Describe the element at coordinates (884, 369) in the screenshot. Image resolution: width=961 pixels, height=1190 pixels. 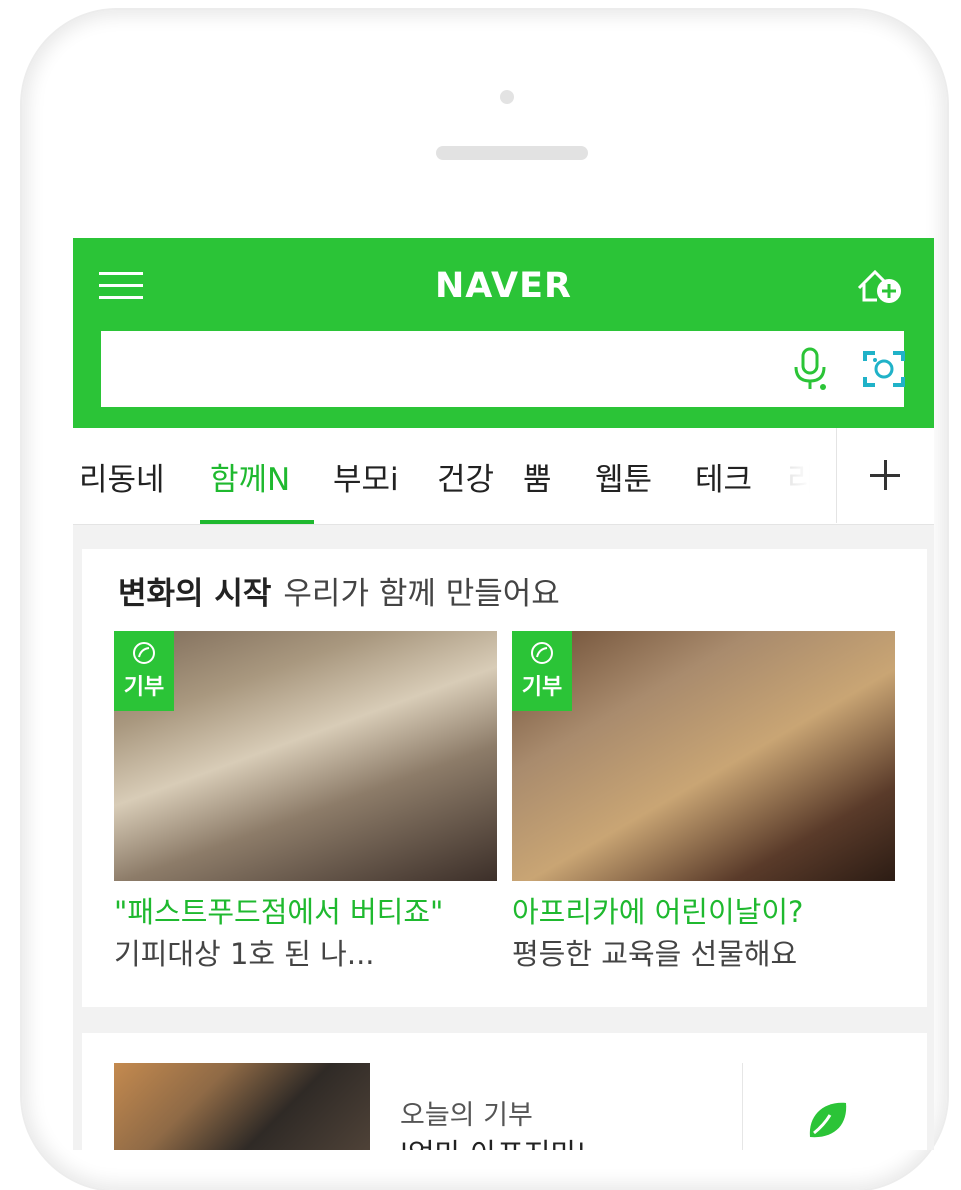
I see `image-search-icon` at that location.